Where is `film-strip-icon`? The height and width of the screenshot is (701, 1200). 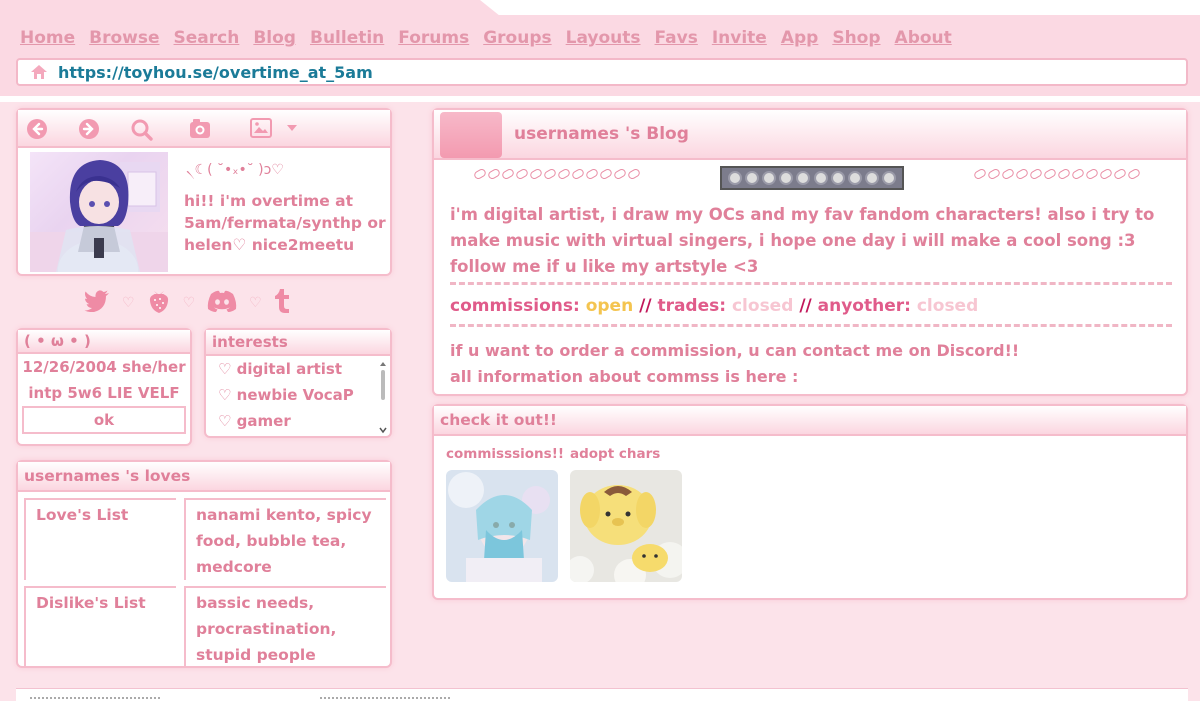 film-strip-icon is located at coordinates (812, 178).